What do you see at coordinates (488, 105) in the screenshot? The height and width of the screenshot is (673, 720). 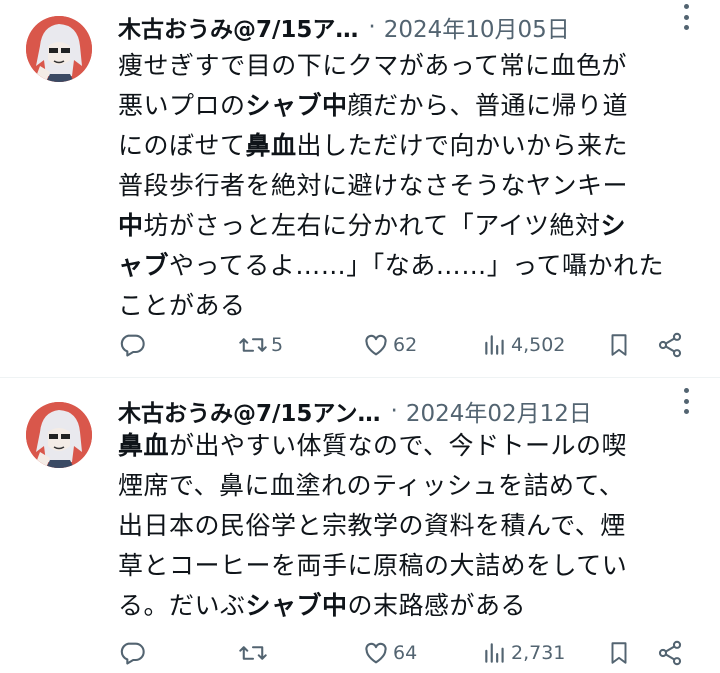 I see `text-segment: 顔だから、普通に帰り道` at bounding box center [488, 105].